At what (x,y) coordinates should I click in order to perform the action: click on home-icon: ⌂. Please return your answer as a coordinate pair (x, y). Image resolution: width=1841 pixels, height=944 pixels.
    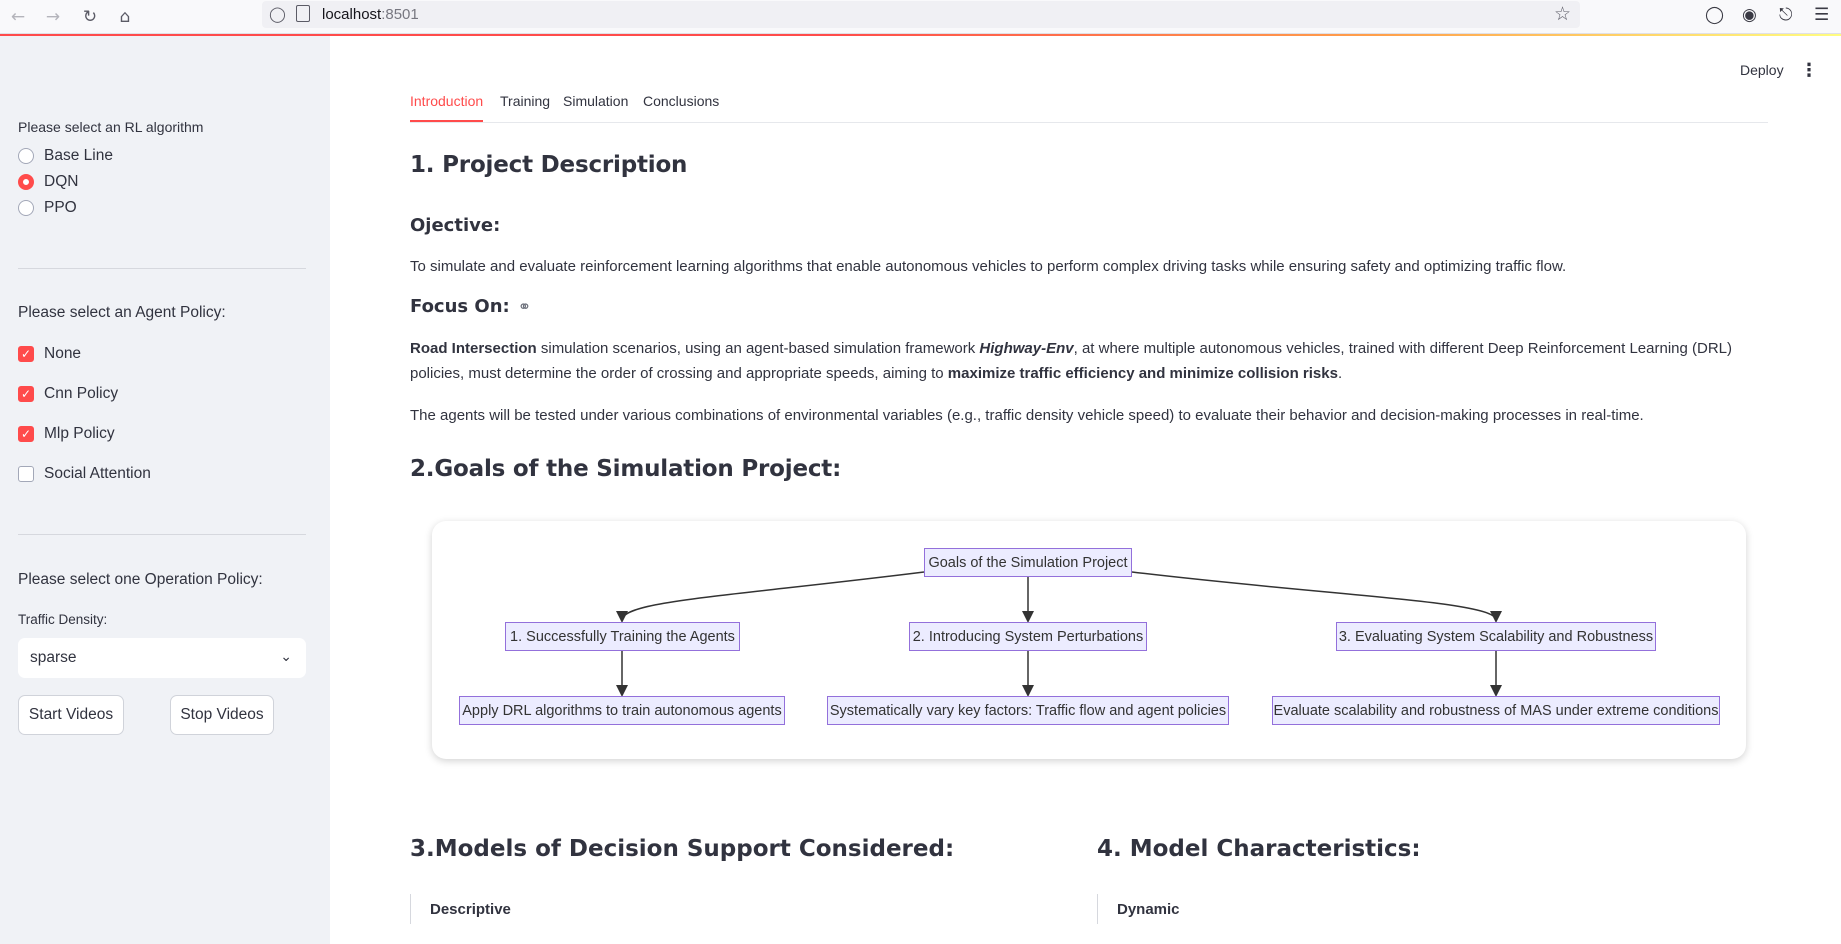
    Looking at the image, I should click on (125, 17).